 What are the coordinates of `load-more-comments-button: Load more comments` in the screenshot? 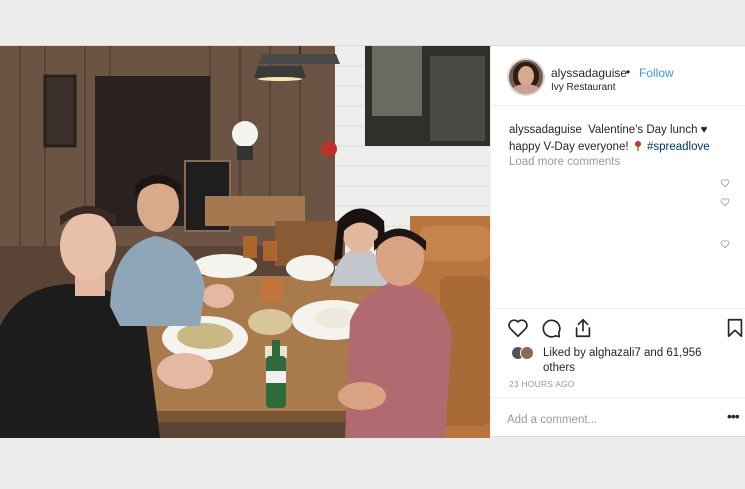 It's located at (564, 162).